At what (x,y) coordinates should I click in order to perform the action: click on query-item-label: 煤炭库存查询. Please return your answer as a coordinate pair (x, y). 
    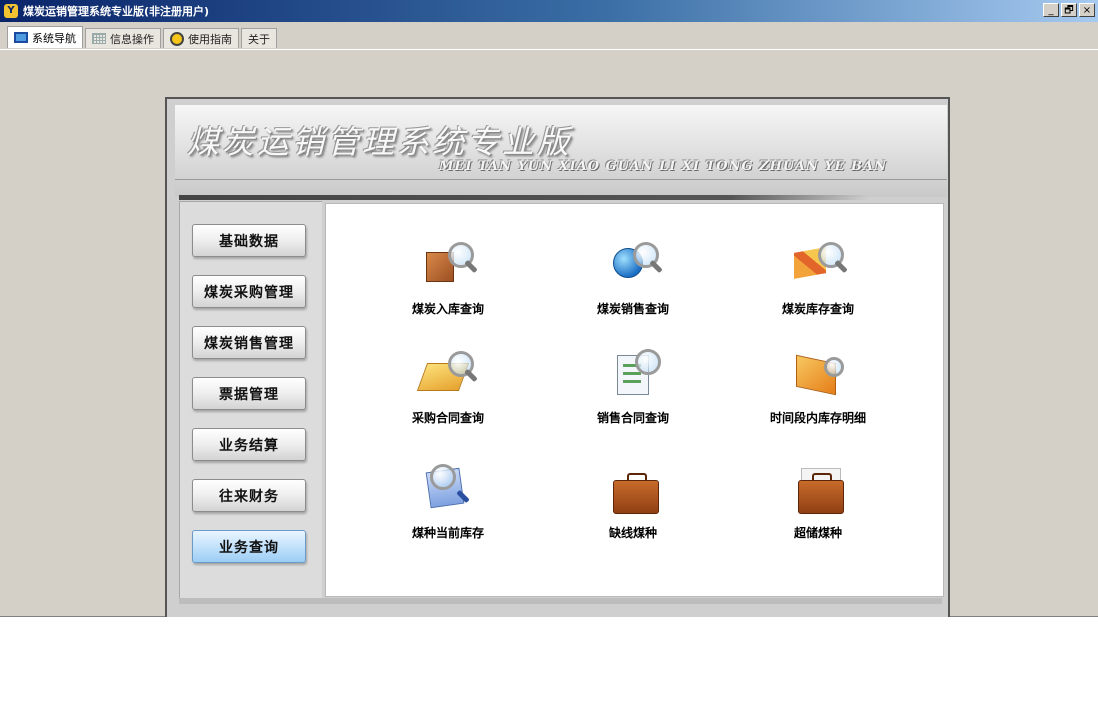
    Looking at the image, I should click on (817, 309).